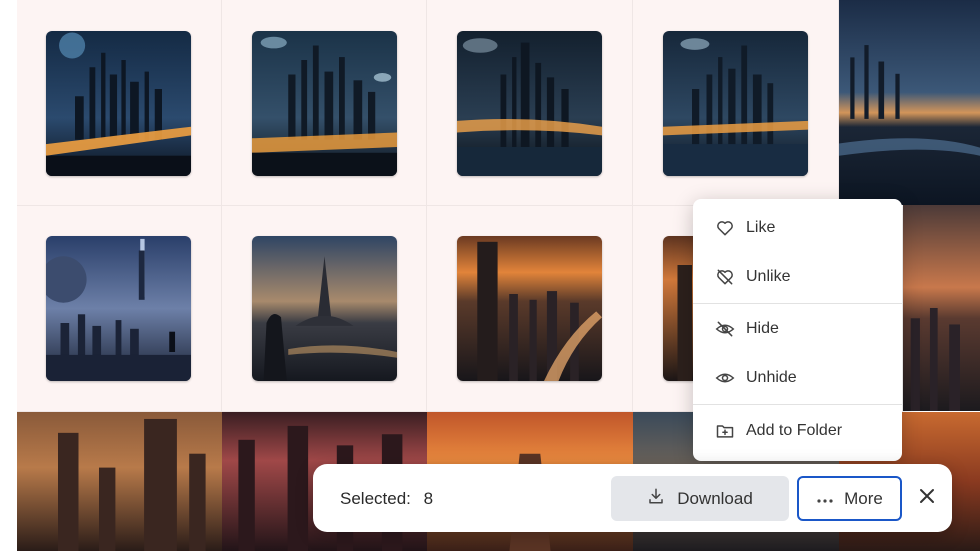 The height and width of the screenshot is (551, 980). I want to click on download-label: Download, so click(715, 498).